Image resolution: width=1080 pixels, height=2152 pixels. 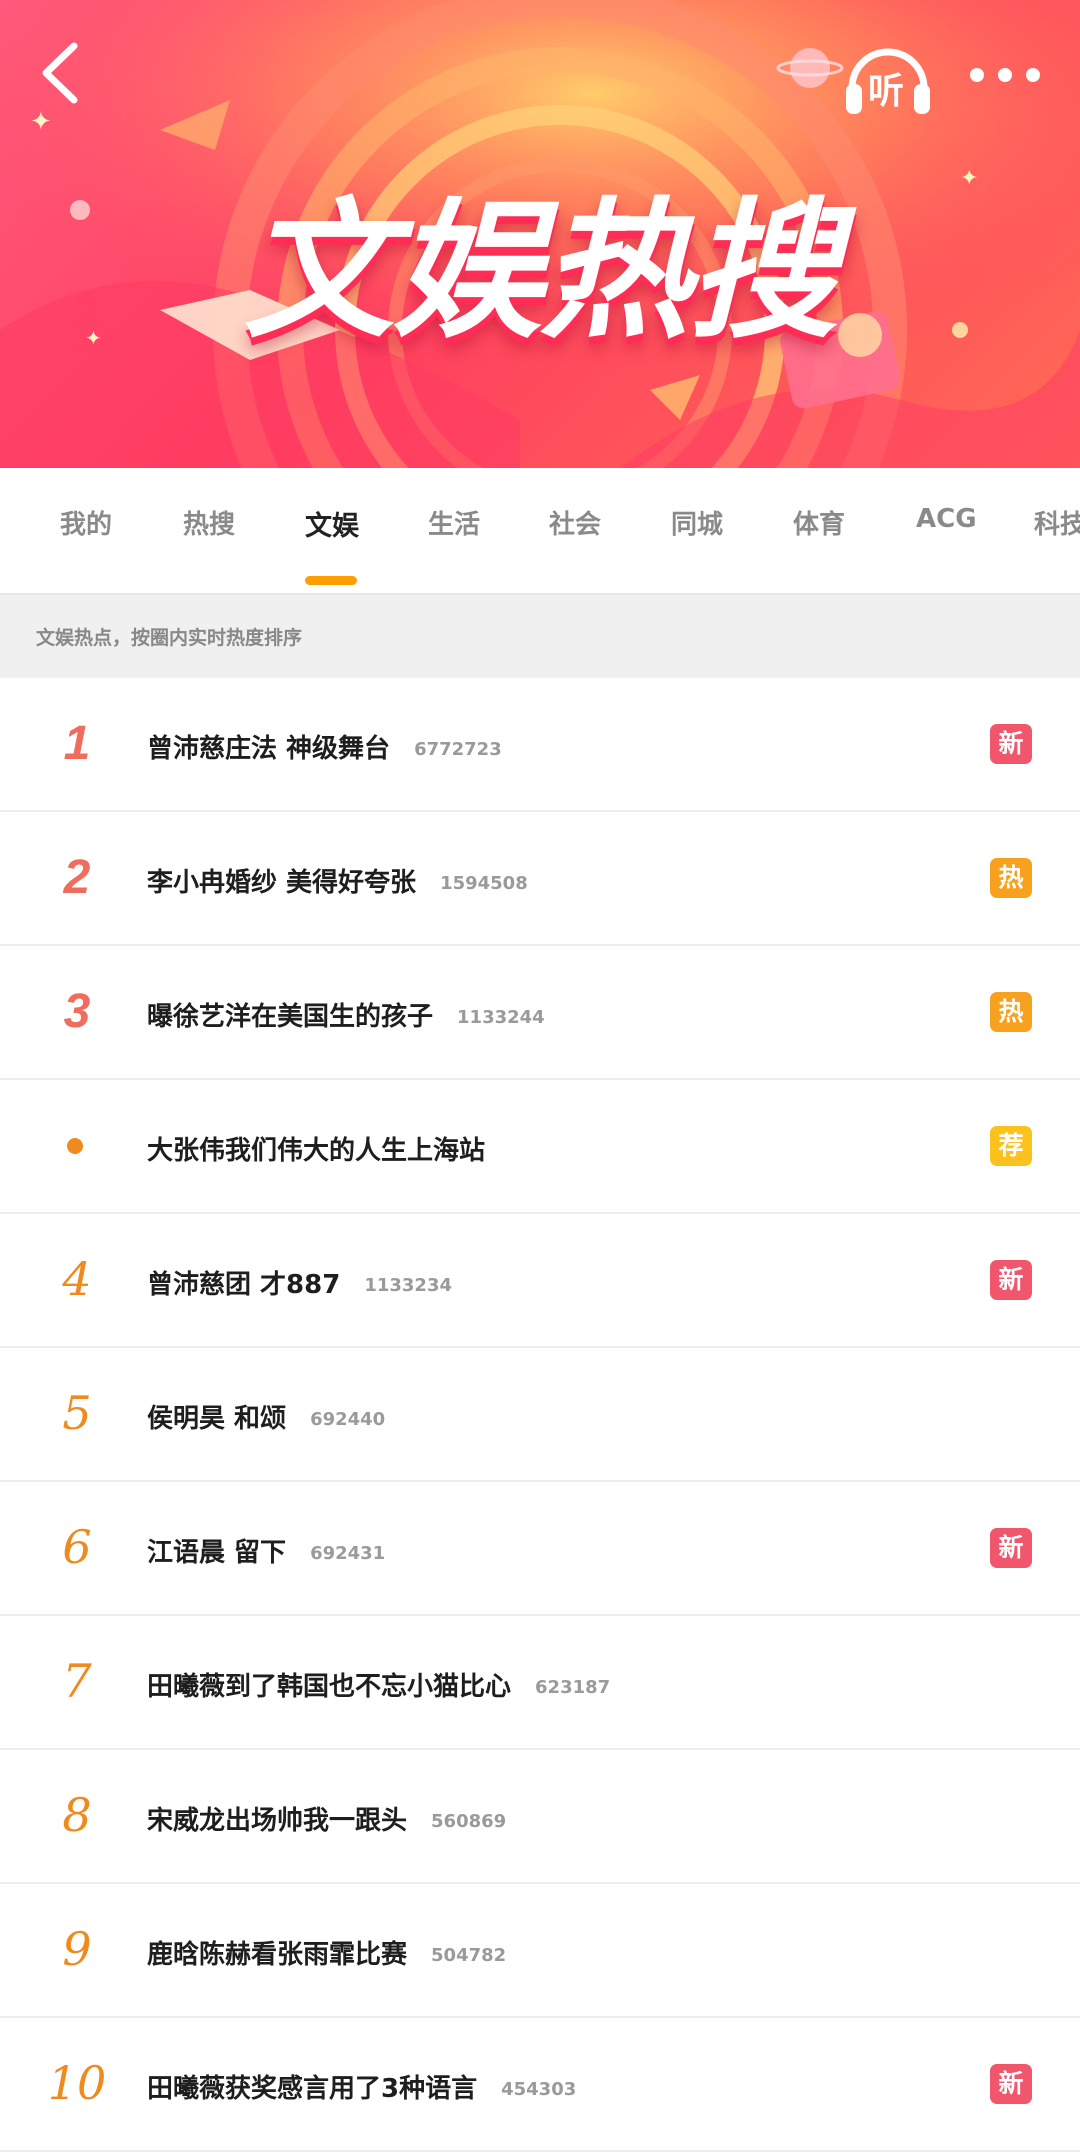 I want to click on item-title: 田曦薇到了韩国也不忘小猫比心 623187, so click(x=378, y=1684).